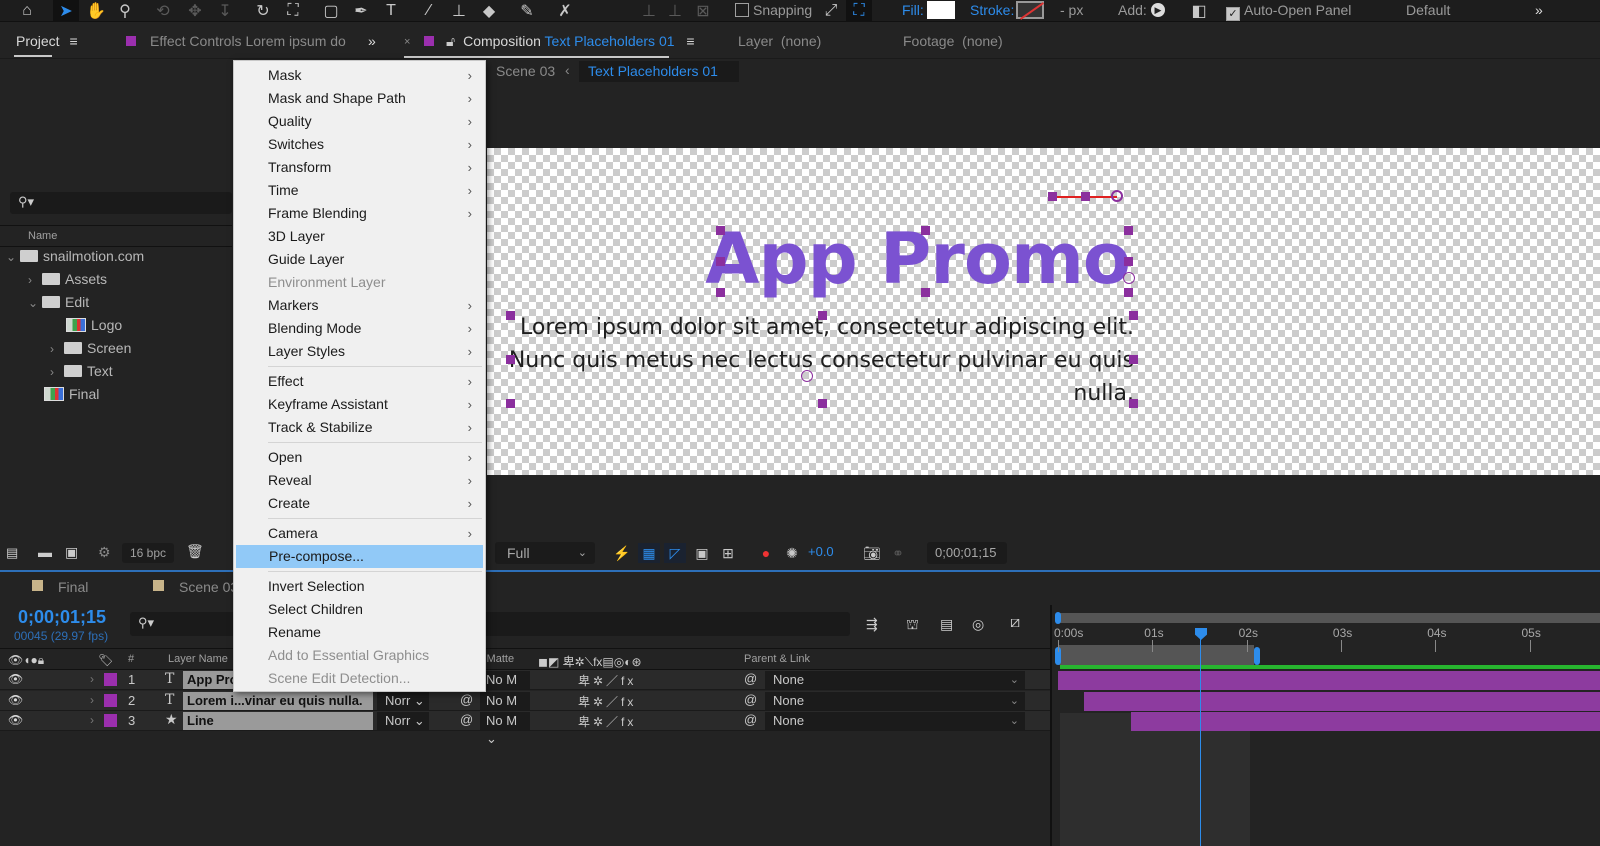  What do you see at coordinates (104, 552) in the screenshot?
I see `render-icon: ⚙` at bounding box center [104, 552].